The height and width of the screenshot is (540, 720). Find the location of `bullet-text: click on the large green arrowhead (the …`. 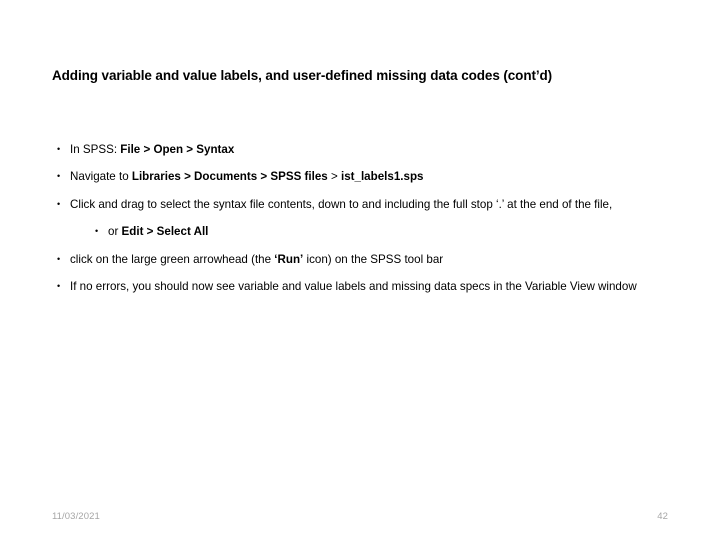

bullet-text: click on the large green arrowhead (the … is located at coordinates (368, 259).